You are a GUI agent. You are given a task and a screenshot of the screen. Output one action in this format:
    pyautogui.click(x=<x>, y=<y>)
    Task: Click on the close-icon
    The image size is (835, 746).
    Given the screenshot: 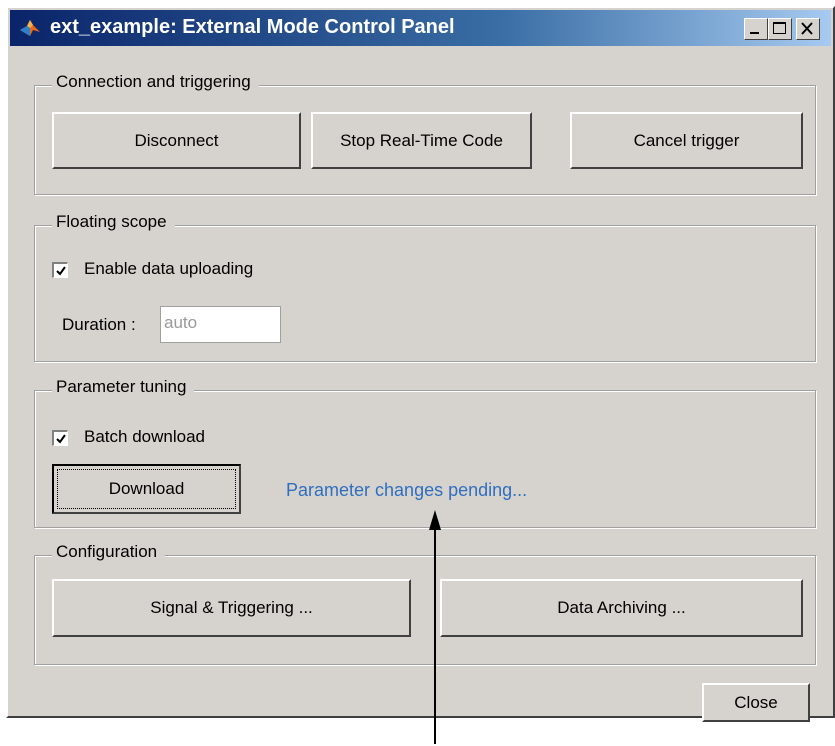 What is the action you would take?
    pyautogui.click(x=807, y=28)
    